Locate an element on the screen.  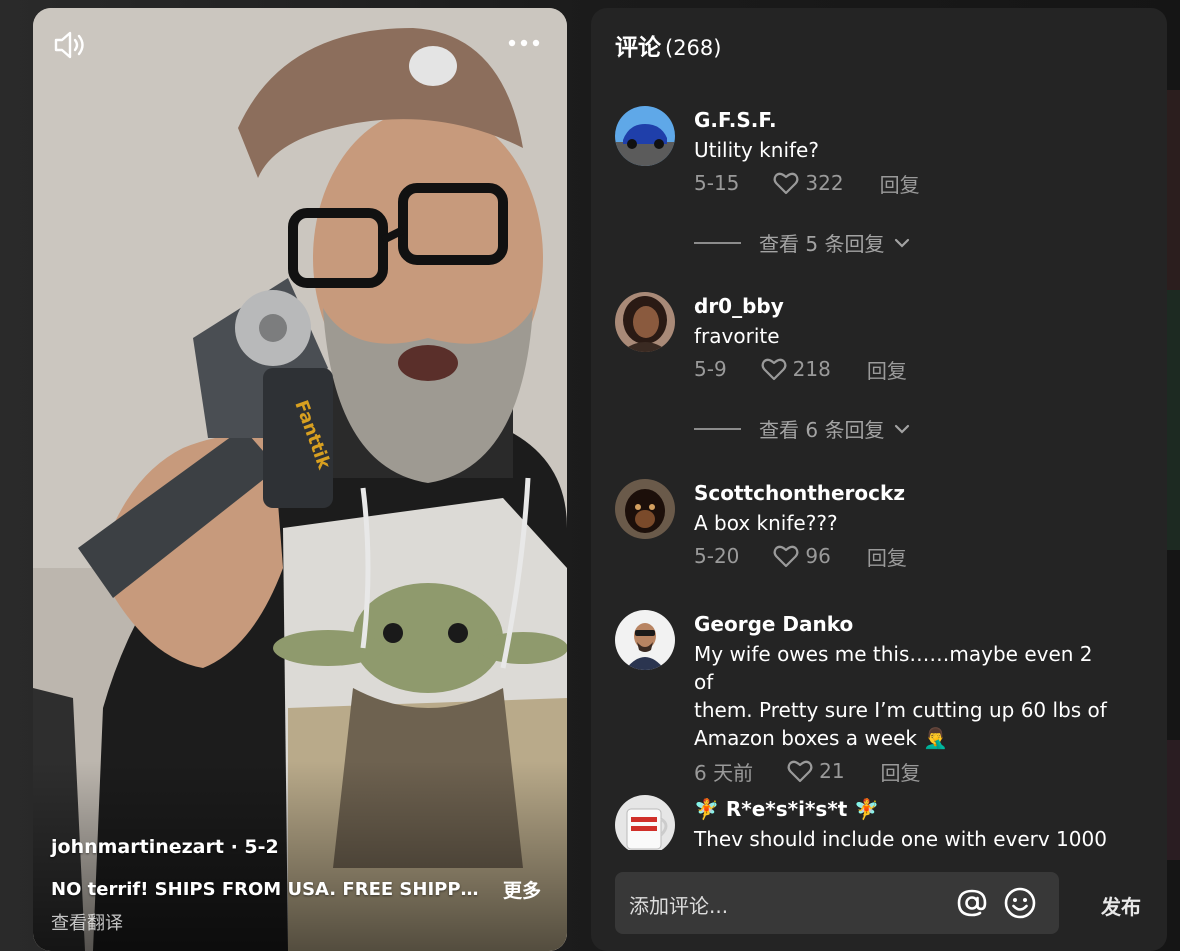
like-count: 322 is located at coordinates (824, 183).